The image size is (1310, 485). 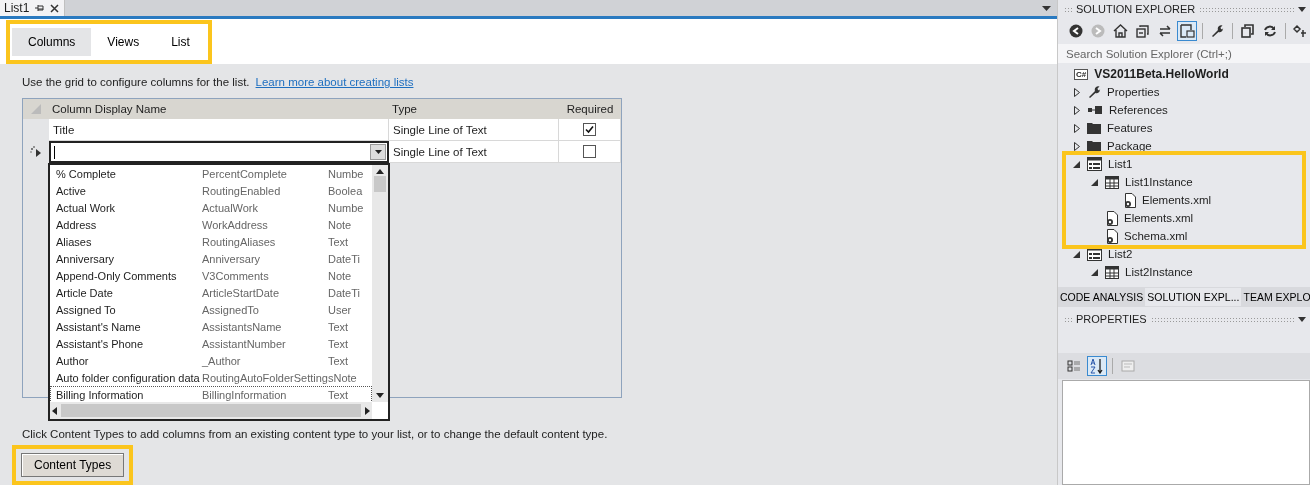 I want to click on vertical-scrollbar, so click(x=380, y=283).